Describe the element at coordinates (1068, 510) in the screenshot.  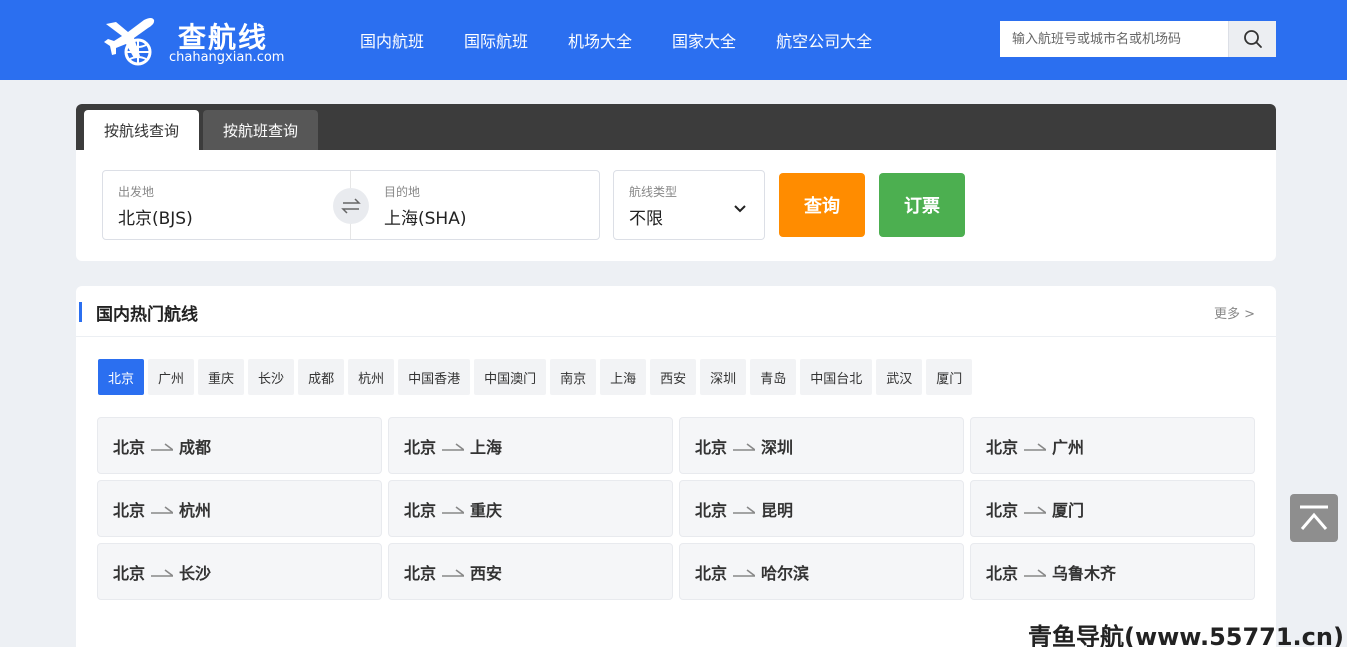
I see `route-destination: 厦门` at that location.